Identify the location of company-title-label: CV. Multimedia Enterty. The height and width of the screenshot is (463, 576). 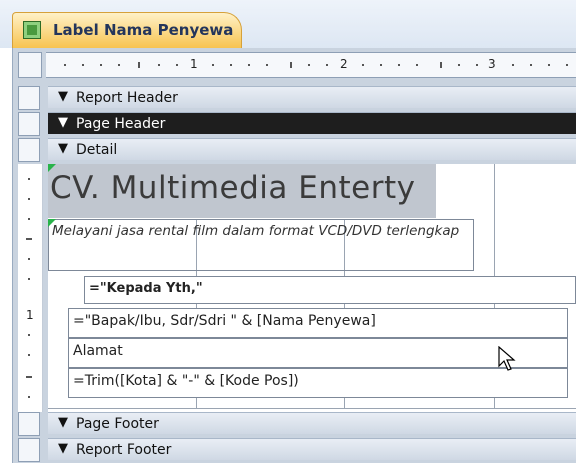
(232, 188).